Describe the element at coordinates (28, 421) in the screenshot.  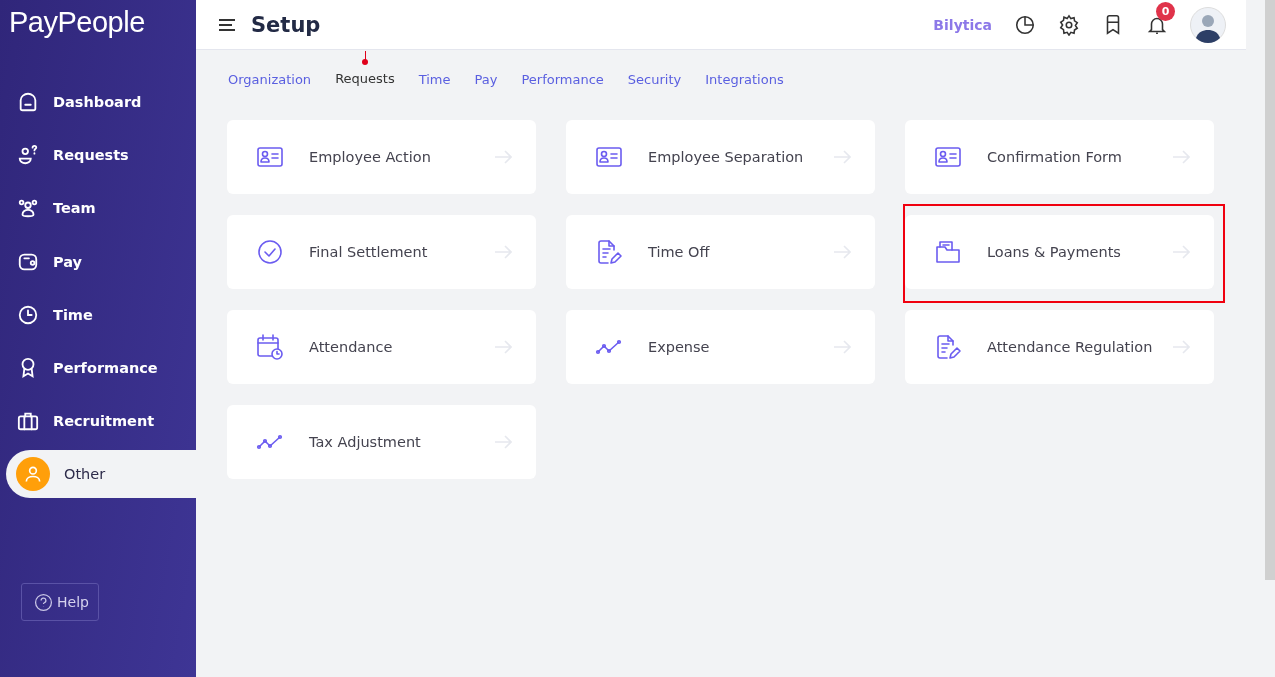
I see `briefcase-icon` at that location.